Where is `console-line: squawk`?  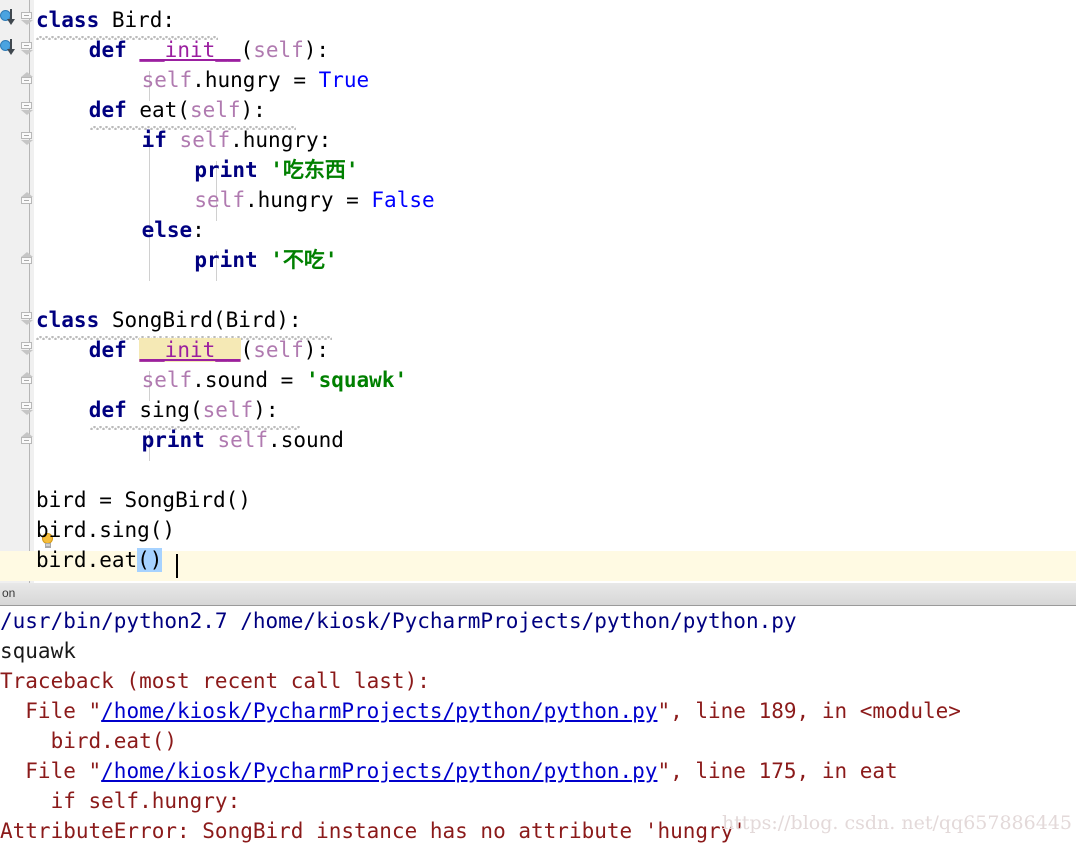
console-line: squawk is located at coordinates (38, 651).